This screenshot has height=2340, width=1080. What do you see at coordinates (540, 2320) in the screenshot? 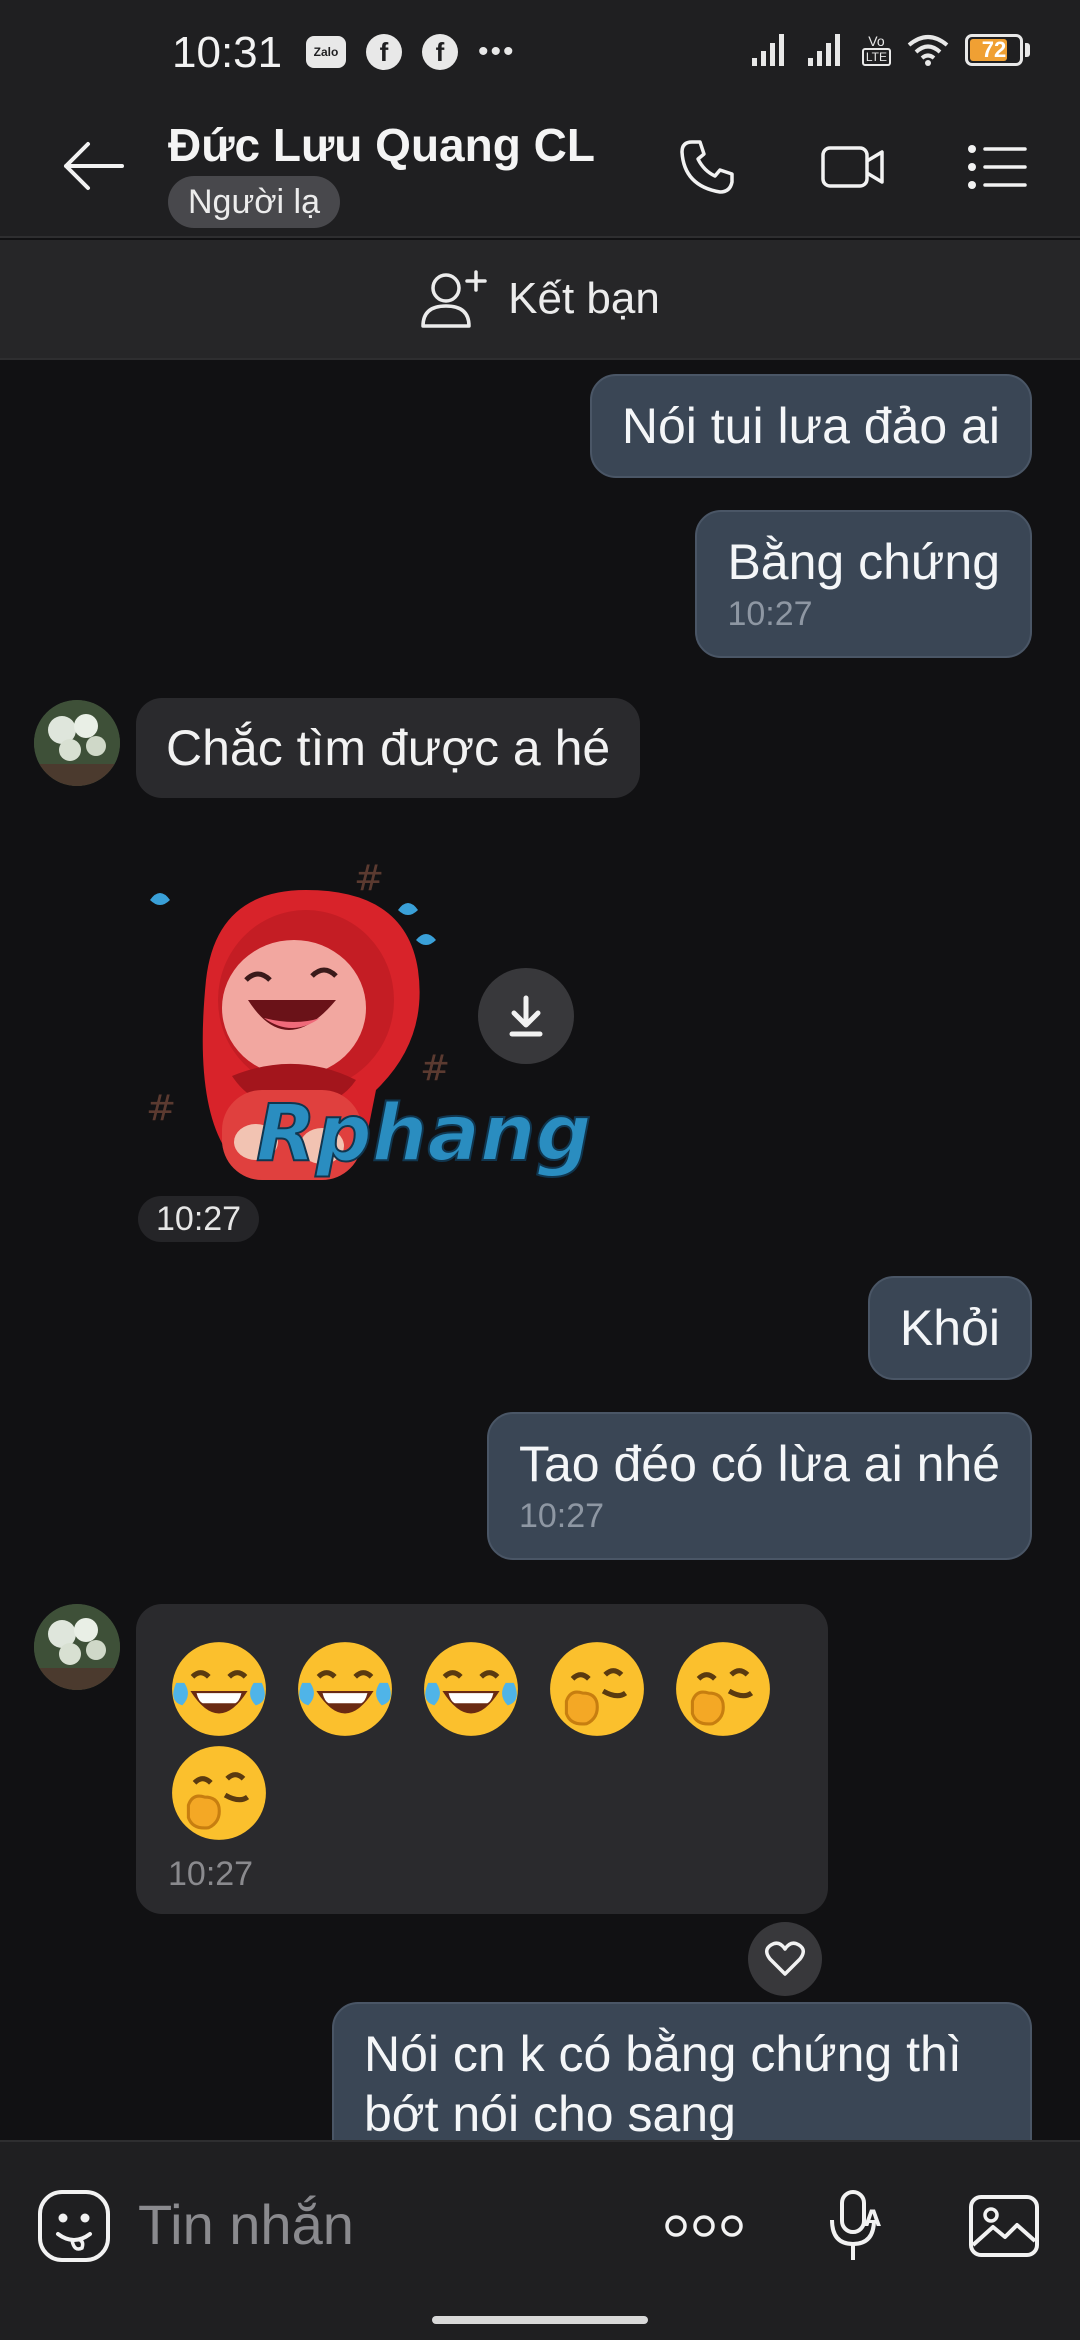
I see `home-indicator` at bounding box center [540, 2320].